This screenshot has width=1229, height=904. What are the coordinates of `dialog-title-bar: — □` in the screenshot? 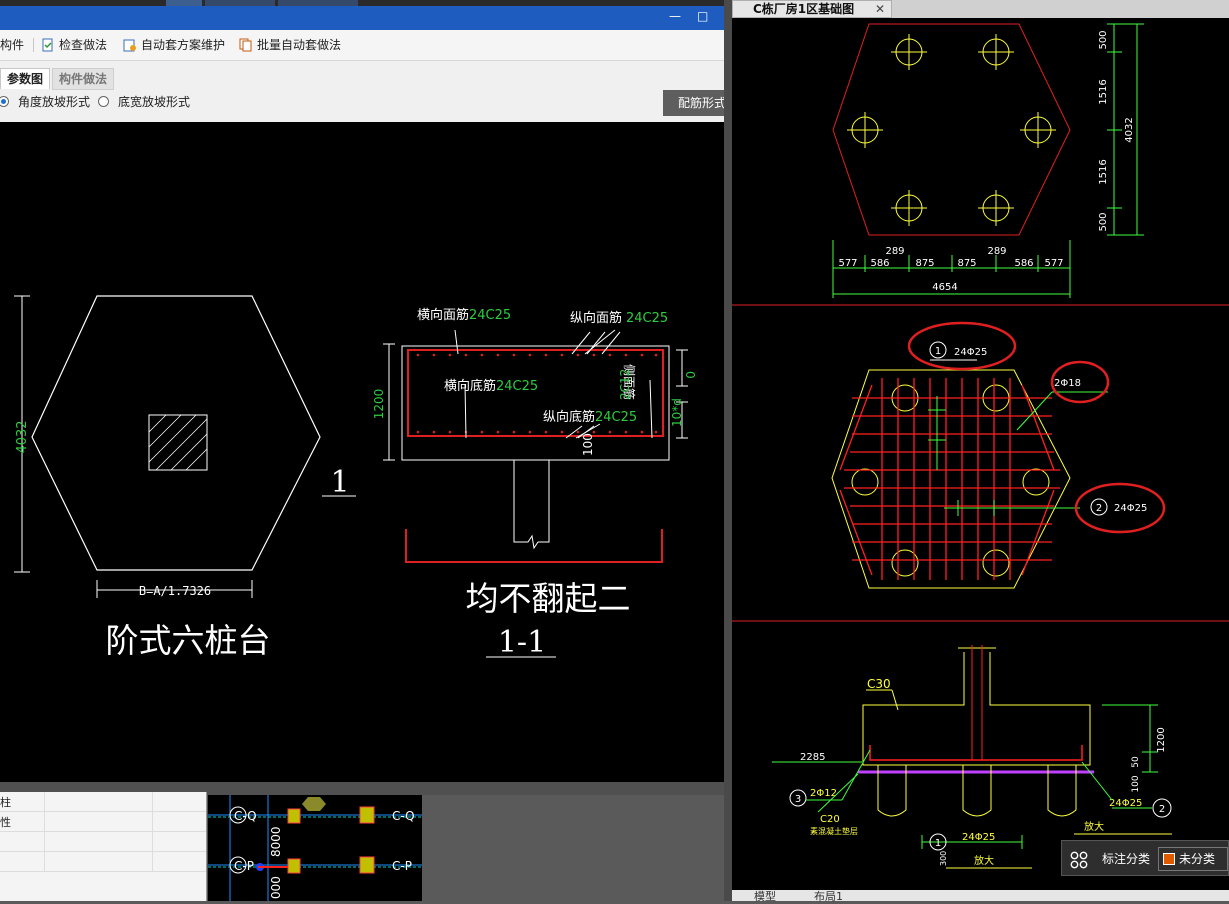 It's located at (362, 15).